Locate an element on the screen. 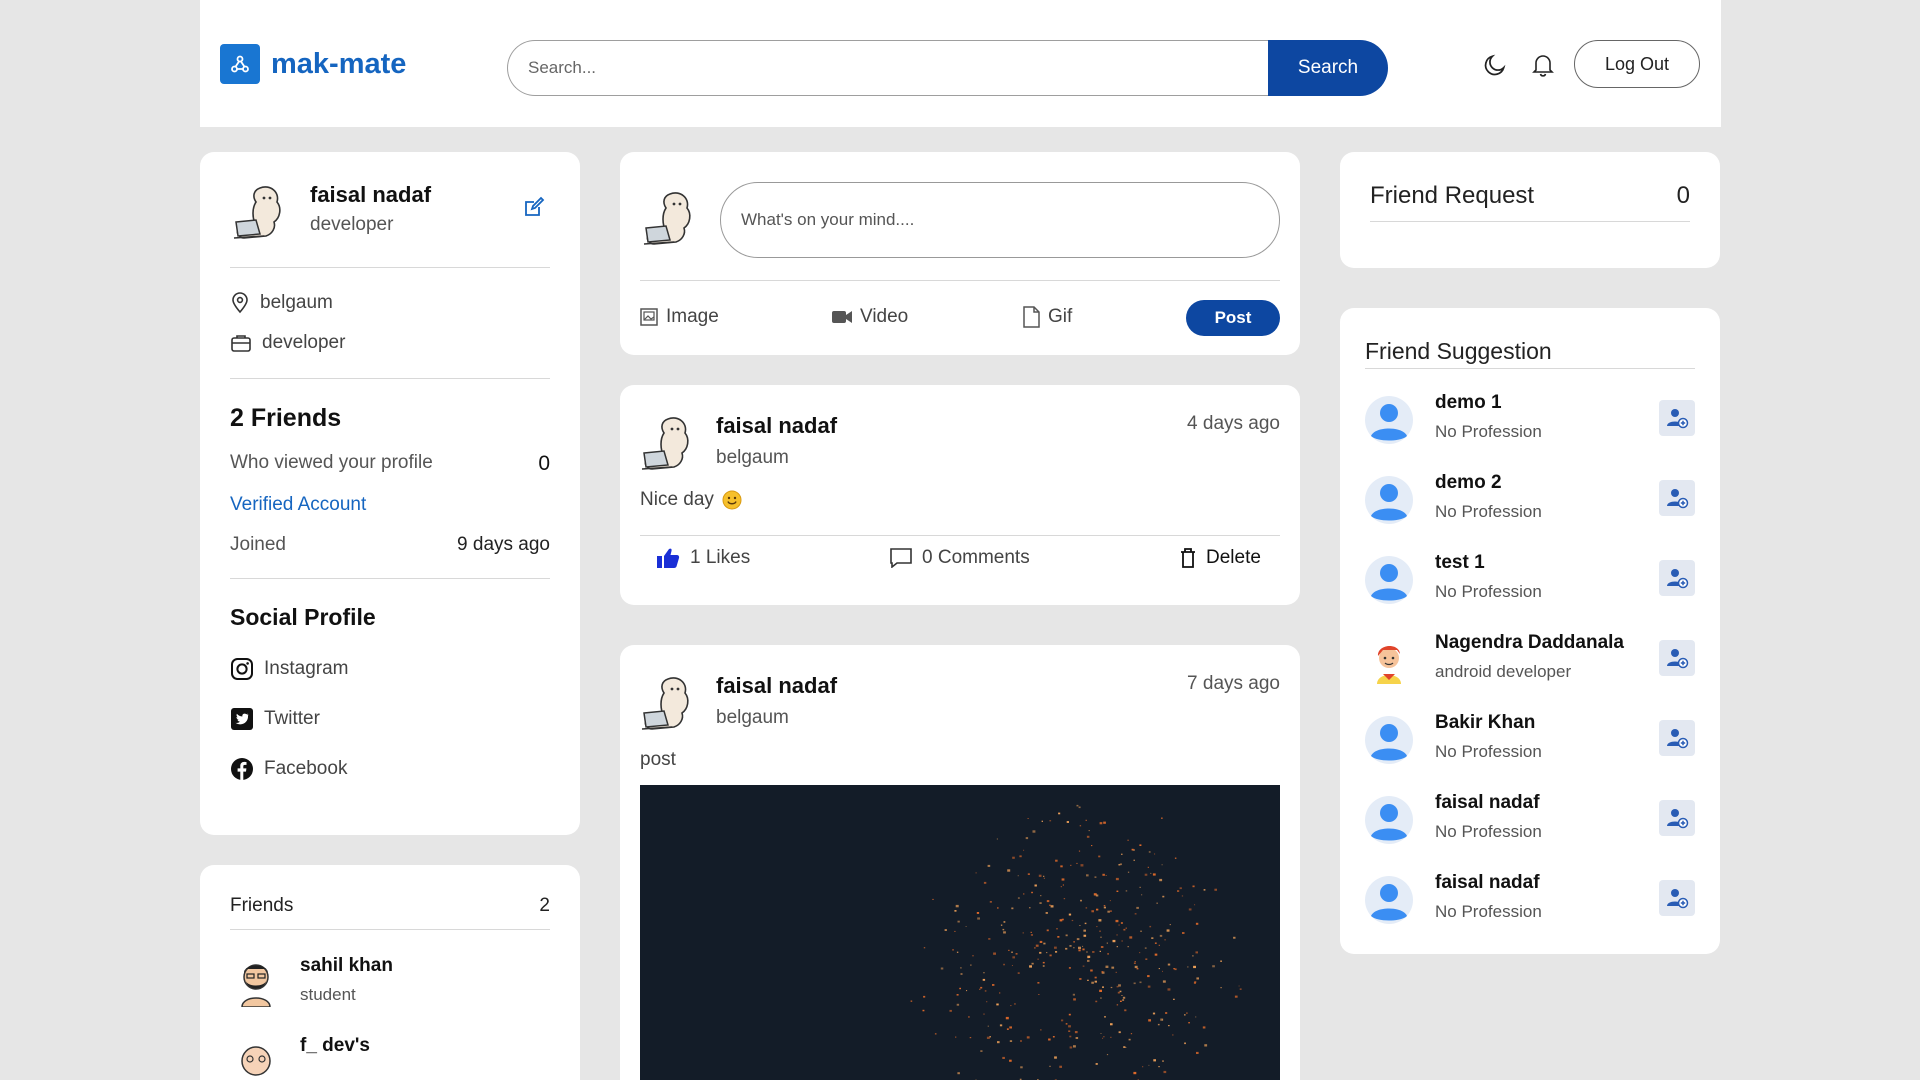  add-video-button: Video is located at coordinates (870, 317).